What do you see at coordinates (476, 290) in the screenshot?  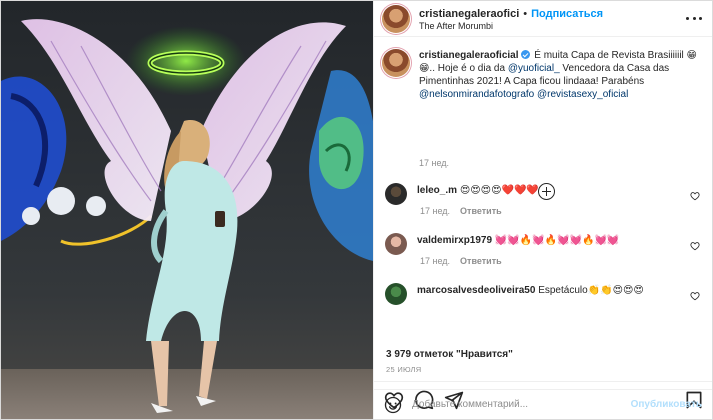 I see `commenter-username: marcosalvesdeoliveira50` at bounding box center [476, 290].